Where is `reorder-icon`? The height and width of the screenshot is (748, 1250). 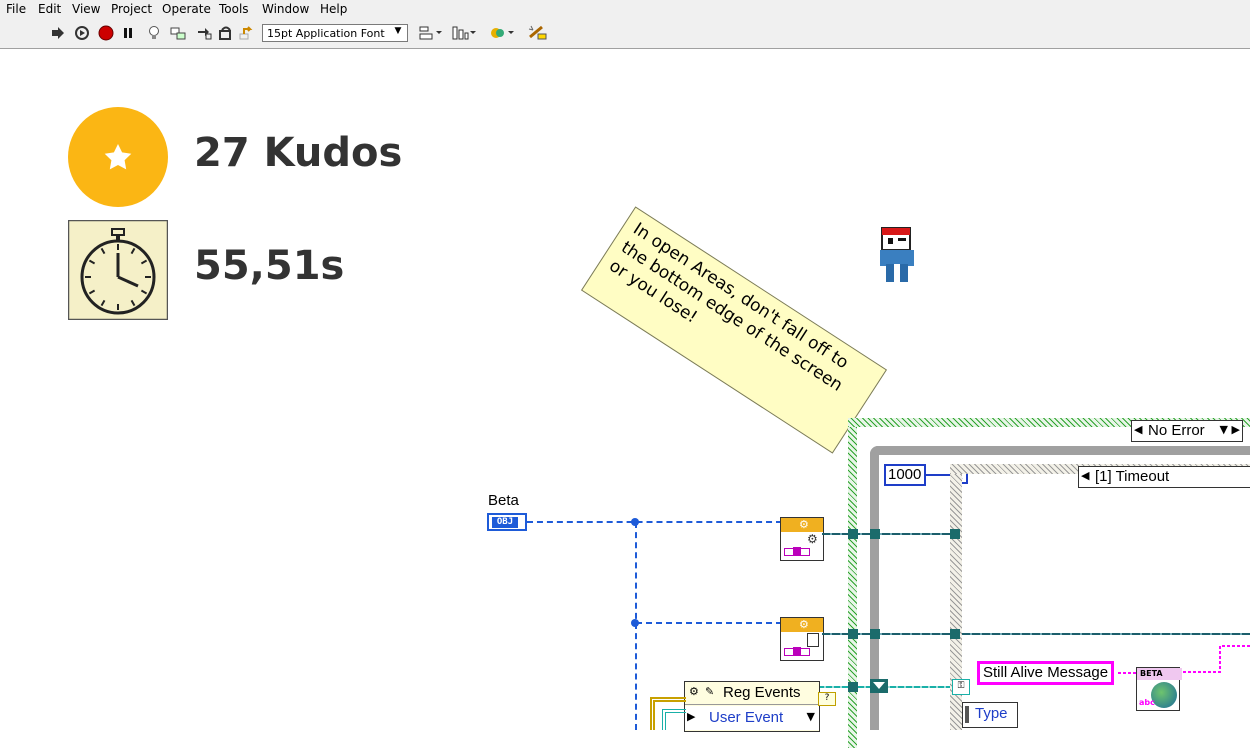
reorder-icon is located at coordinates (502, 33).